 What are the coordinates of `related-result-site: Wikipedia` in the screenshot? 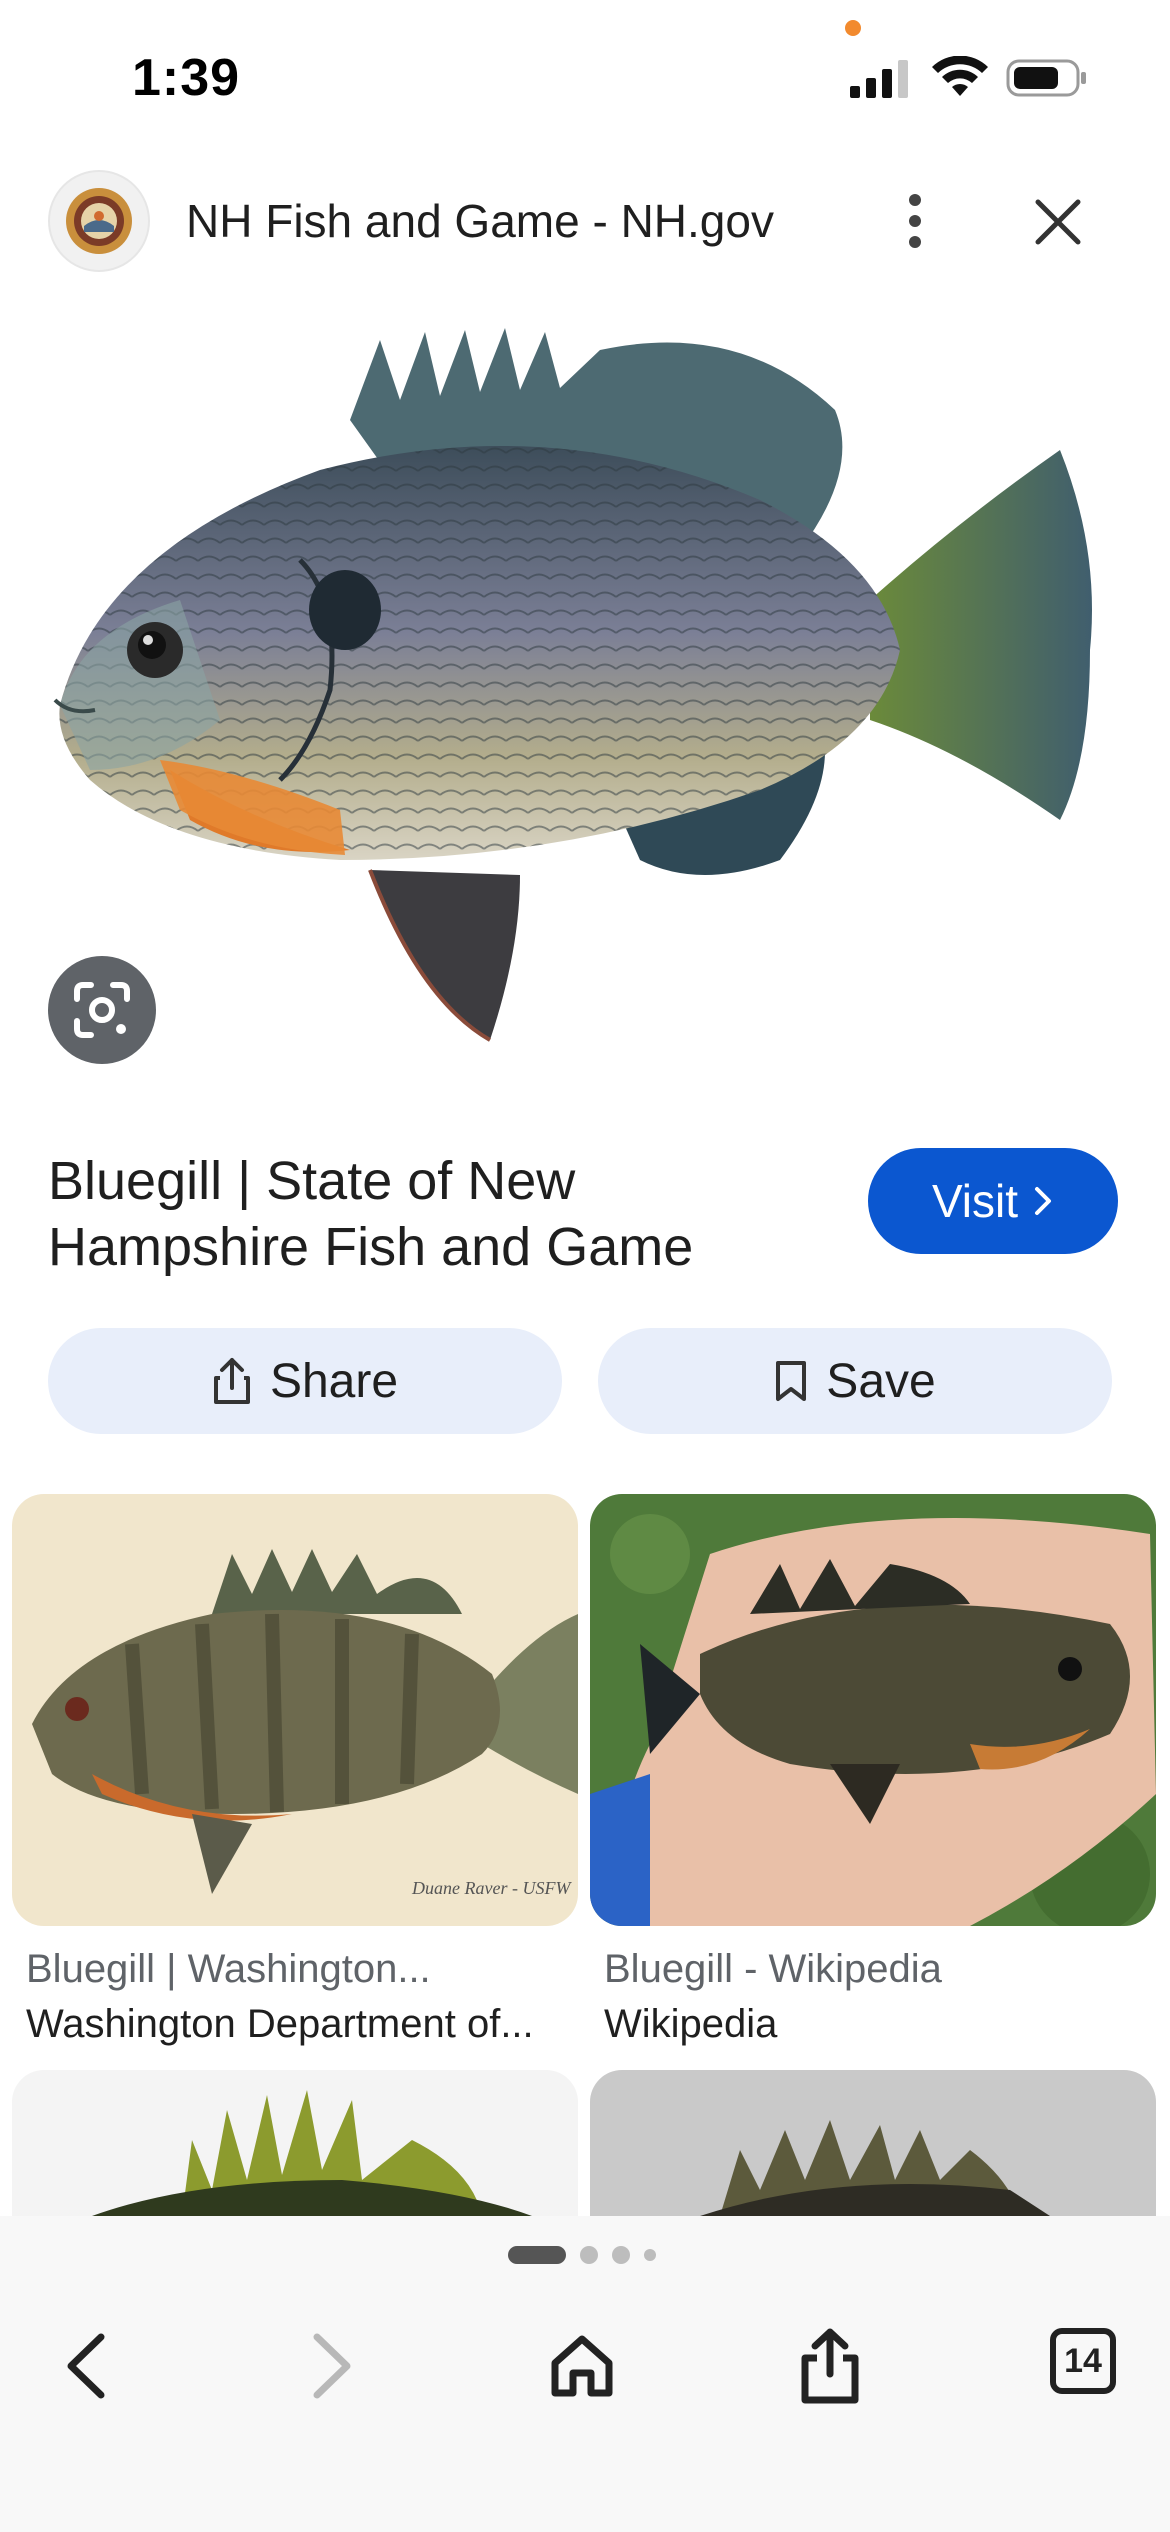 It's located at (879, 2024).